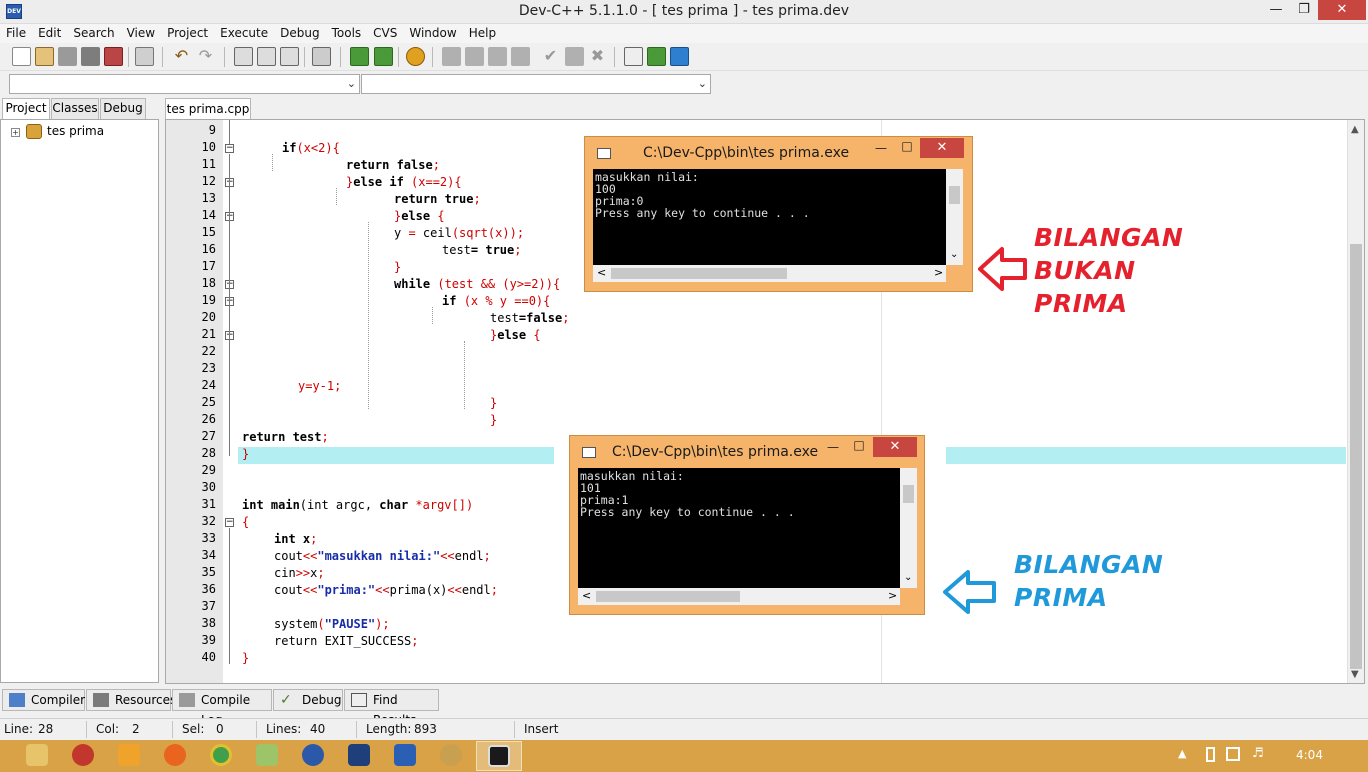 This screenshot has height=772, width=1368. Describe the element at coordinates (313, 755) in the screenshot. I see `network-icon` at that location.